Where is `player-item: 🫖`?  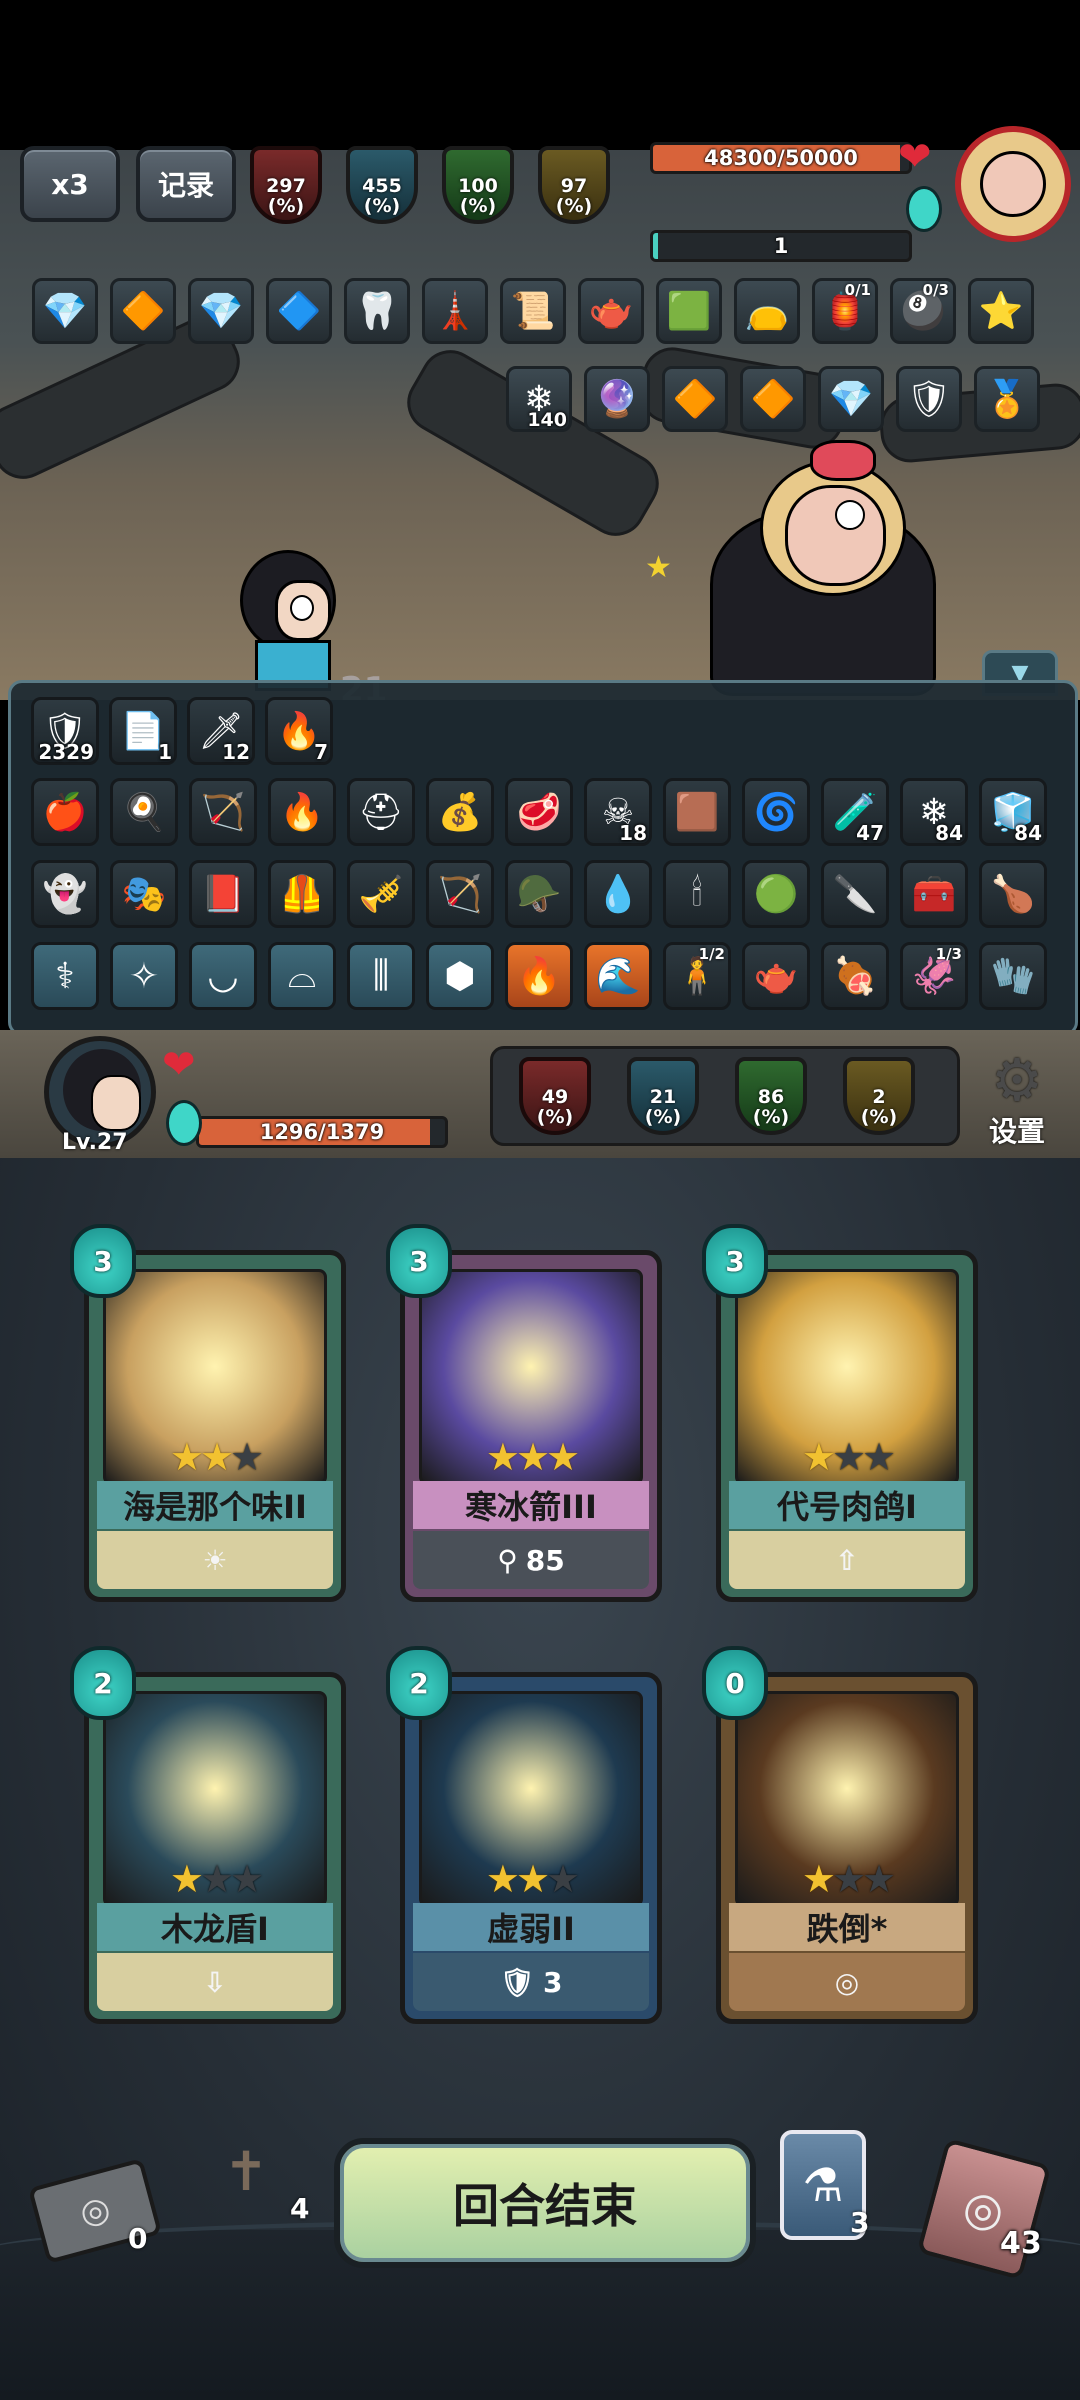 player-item: 🫖 is located at coordinates (776, 976).